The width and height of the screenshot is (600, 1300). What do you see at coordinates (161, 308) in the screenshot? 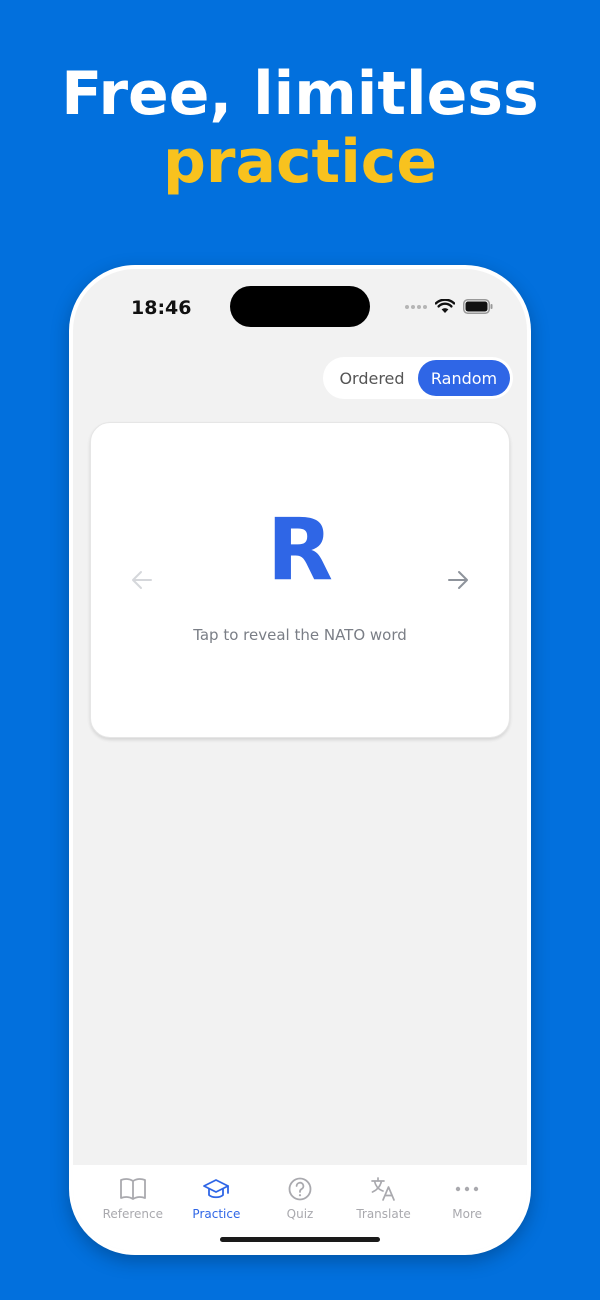
I see `status-time: 18:46` at bounding box center [161, 308].